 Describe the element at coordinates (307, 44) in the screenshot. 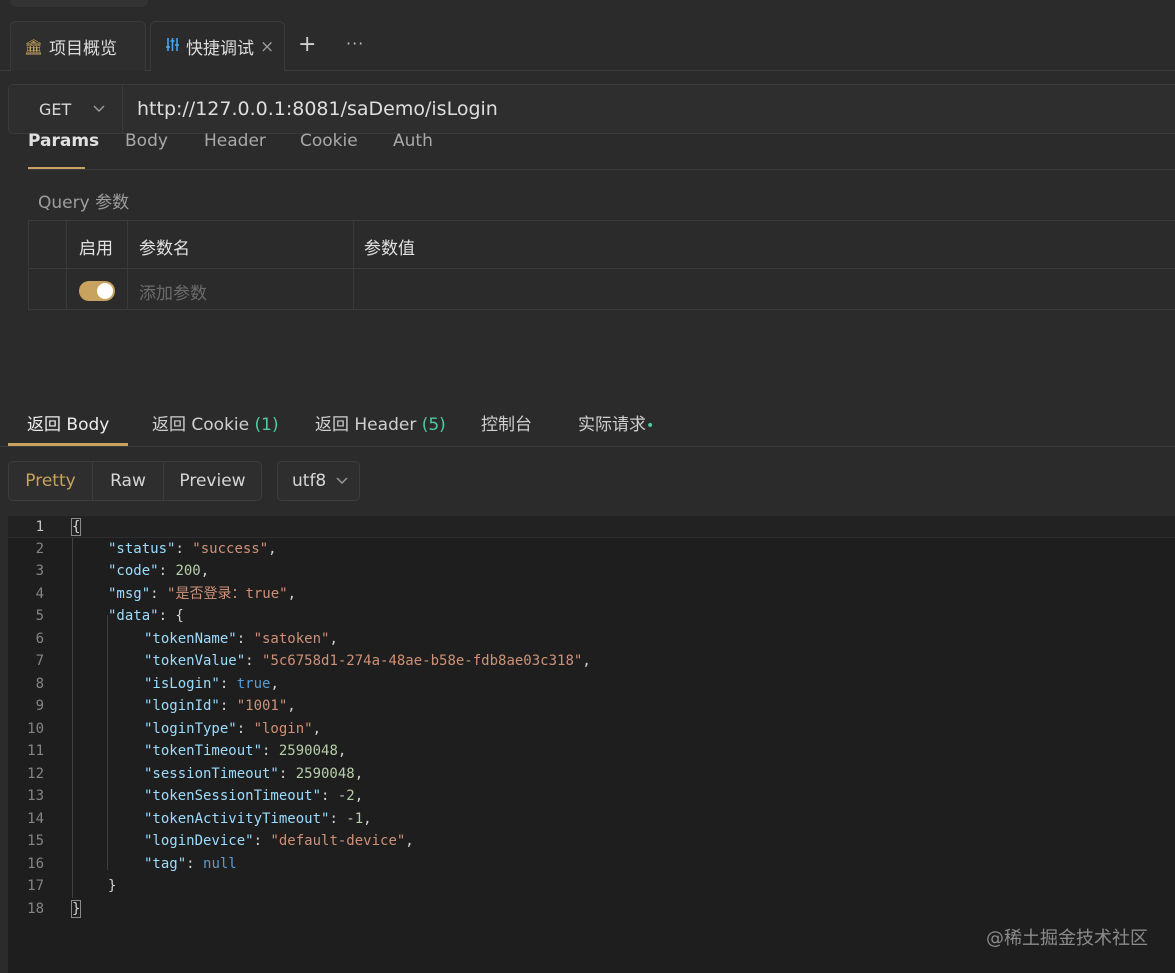

I see `add-tab-button: +` at that location.